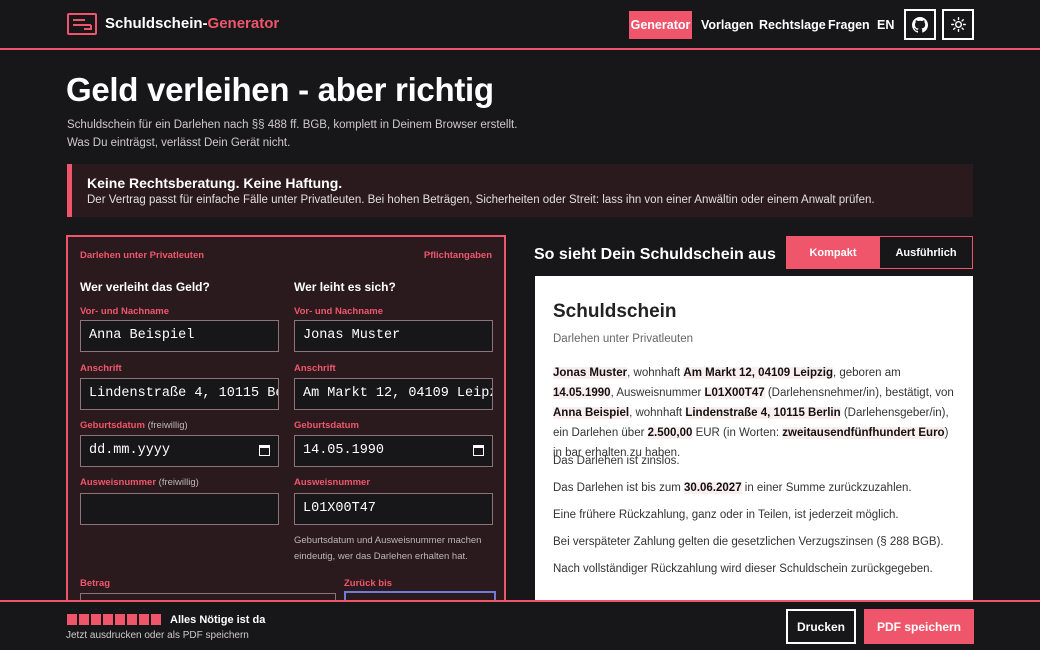 Image resolution: width=1040 pixels, height=650 pixels. Describe the element at coordinates (616, 461) in the screenshot. I see `doc-paragraph-interest: Das Darlehen ist zinslos.` at that location.